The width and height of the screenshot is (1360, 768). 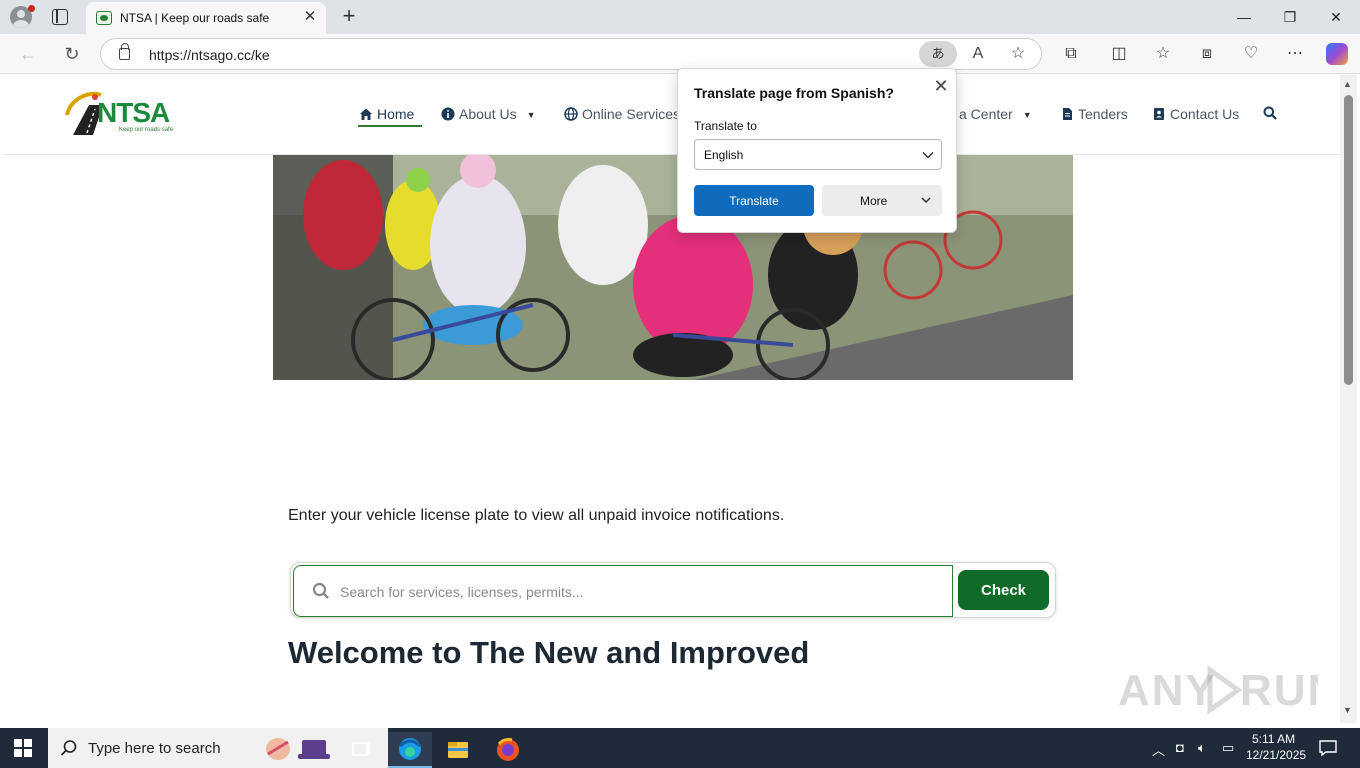 I want to click on nav-contact: Contact Us, so click(x=1195, y=116).